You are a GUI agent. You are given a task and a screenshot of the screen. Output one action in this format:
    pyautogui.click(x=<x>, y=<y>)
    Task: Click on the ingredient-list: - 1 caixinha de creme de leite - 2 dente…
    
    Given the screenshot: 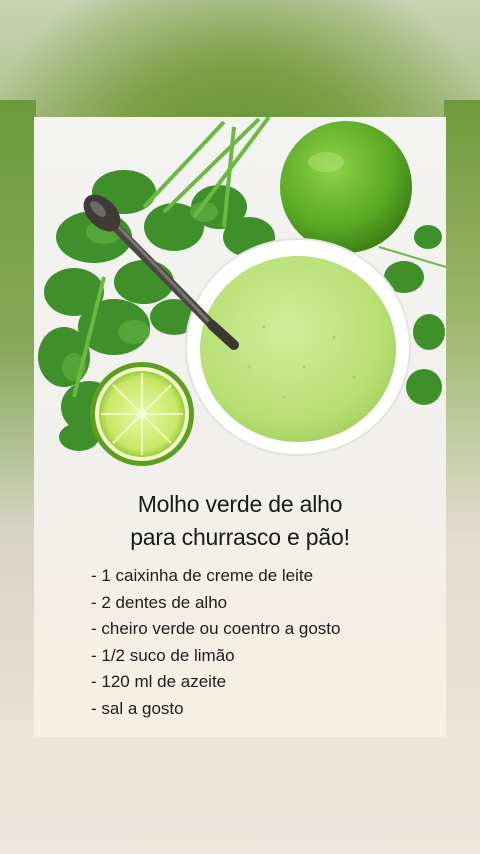 What is the action you would take?
    pyautogui.click(x=215, y=642)
    